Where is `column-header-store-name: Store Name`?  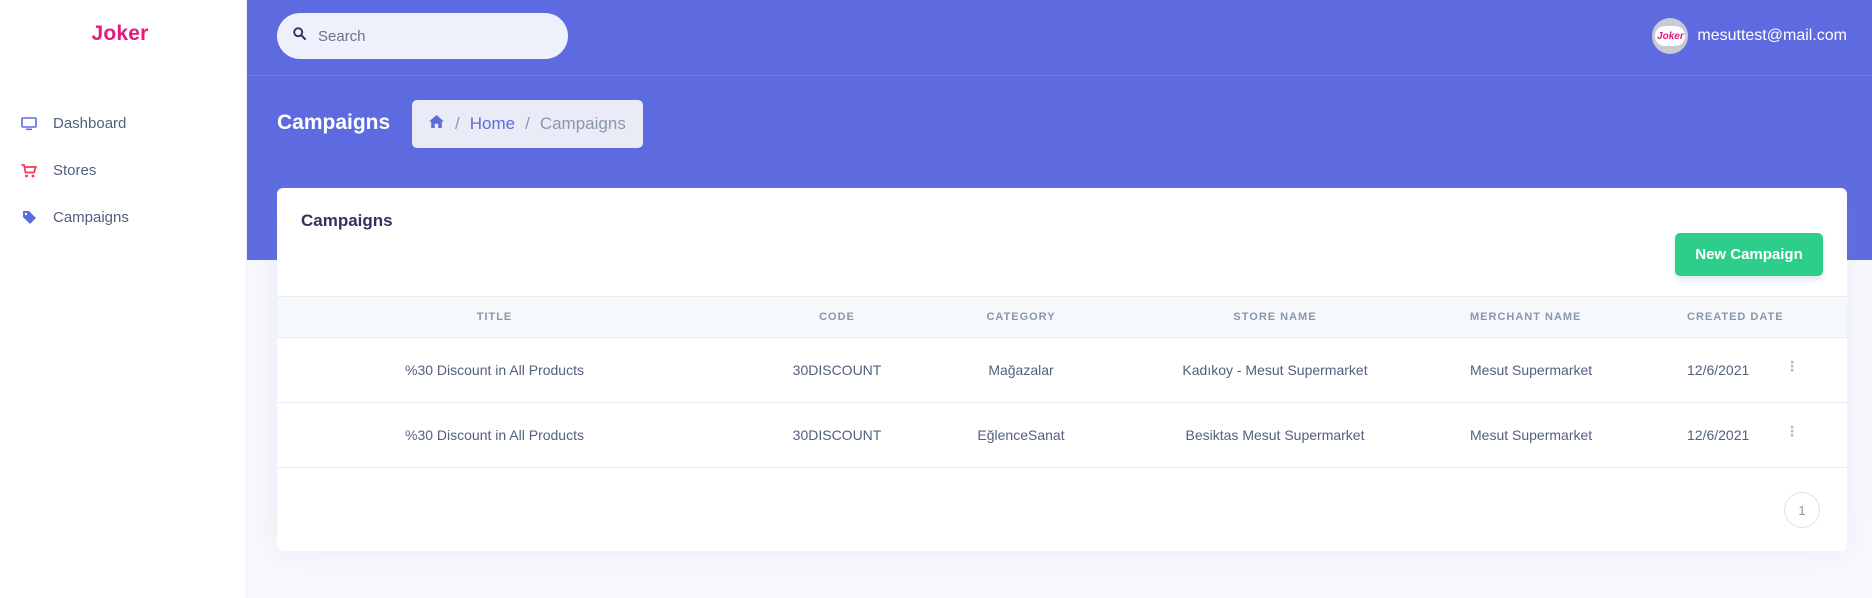
column-header-store-name: Store Name is located at coordinates (1275, 317).